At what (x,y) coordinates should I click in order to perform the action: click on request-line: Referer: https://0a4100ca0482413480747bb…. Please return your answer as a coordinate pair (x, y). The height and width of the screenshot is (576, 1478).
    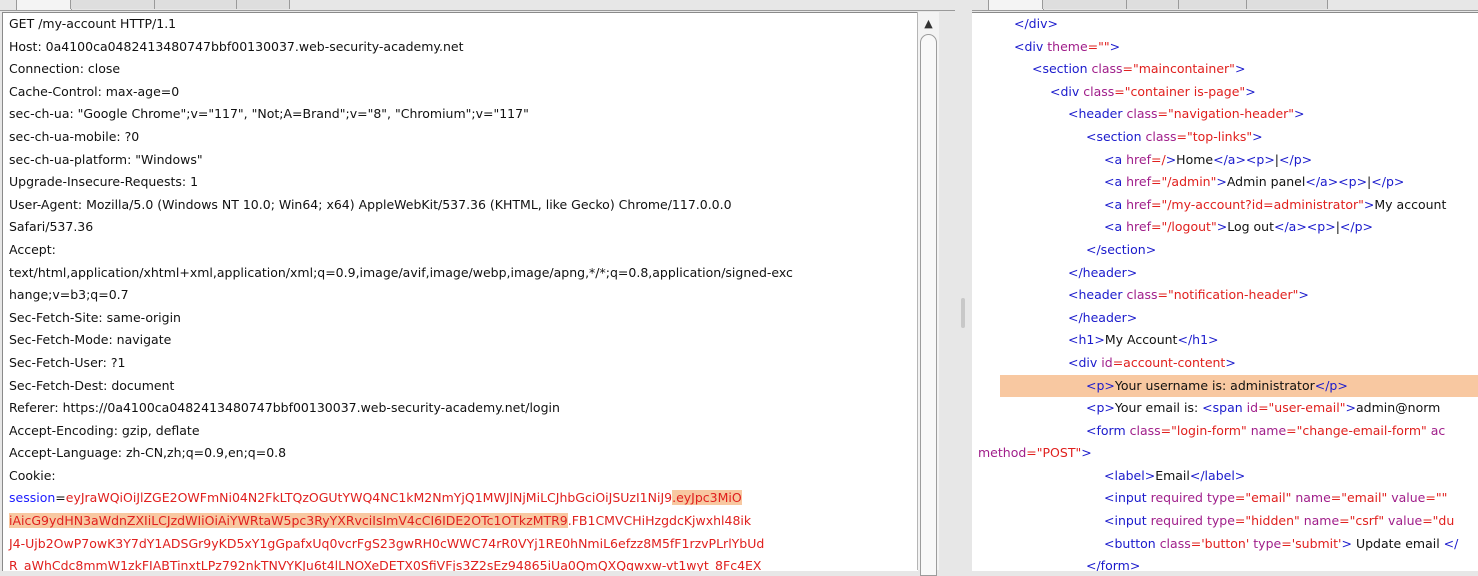
    Looking at the image, I should click on (460, 408).